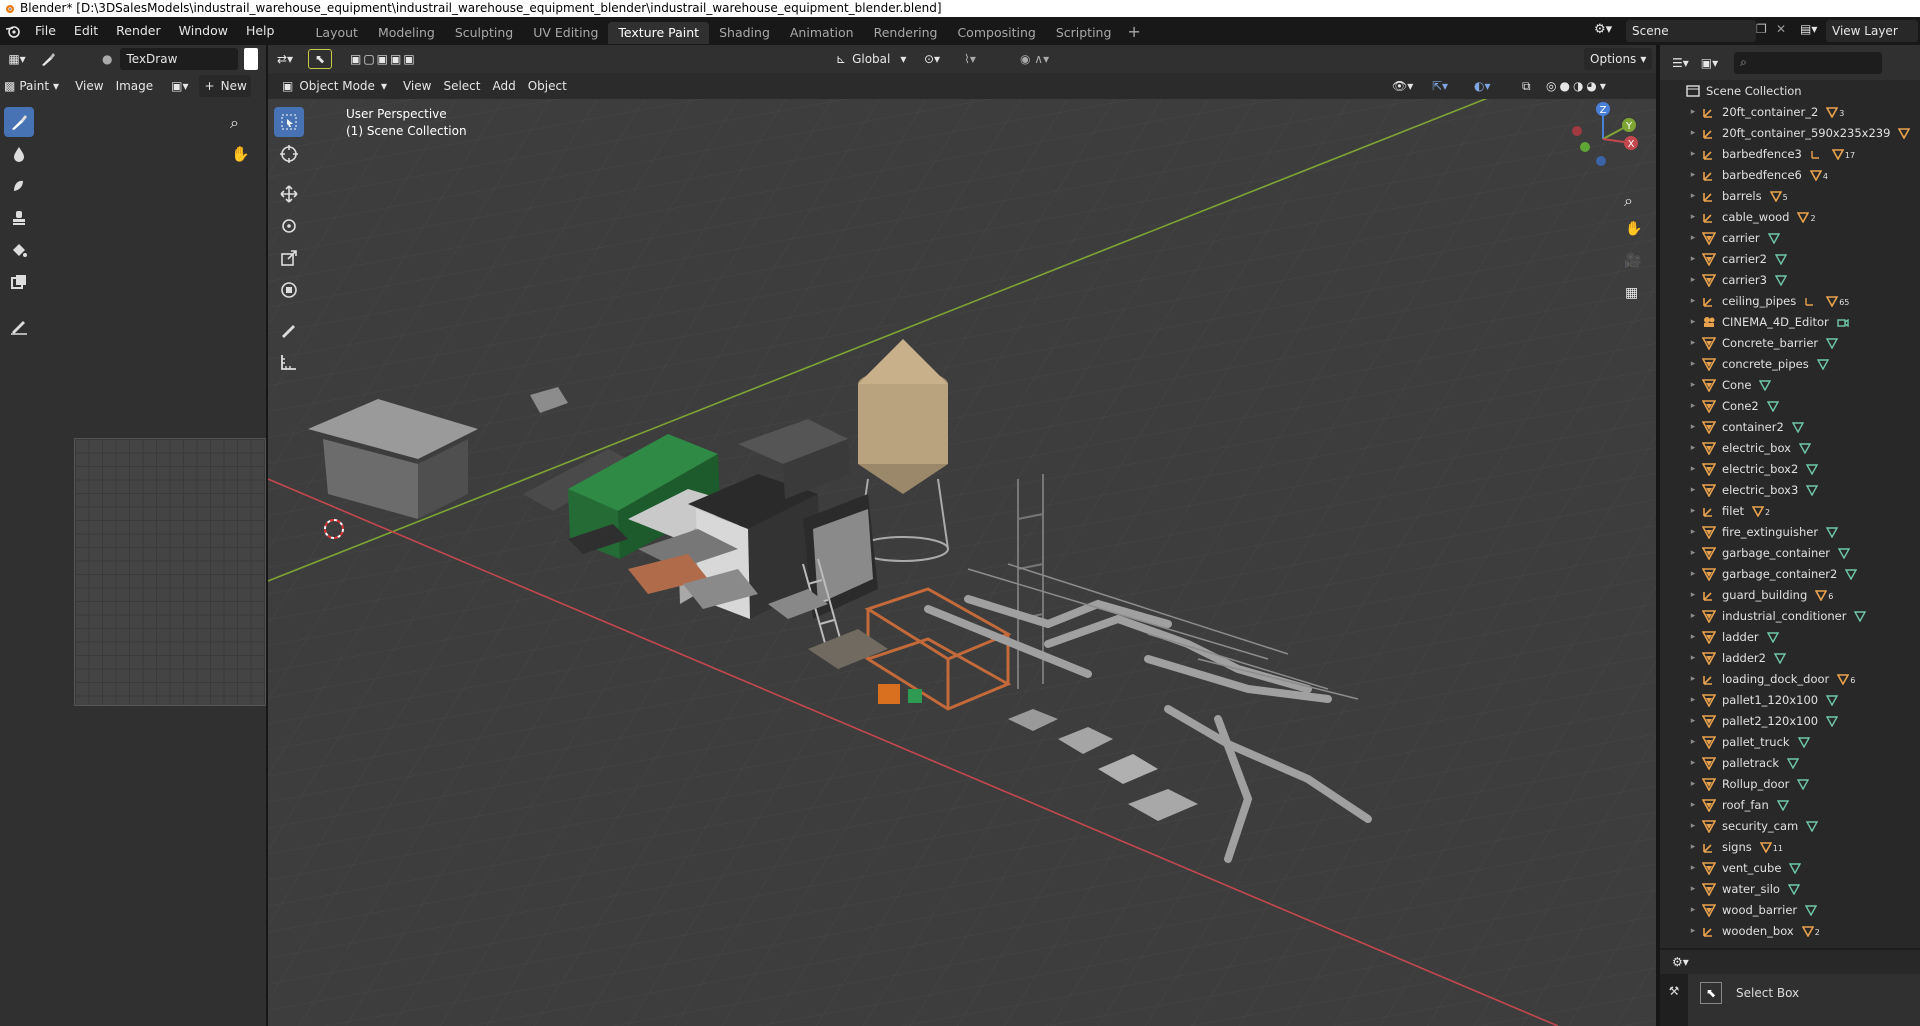 The height and width of the screenshot is (1026, 1920). Describe the element at coordinates (1440, 86) in the screenshot. I see `gizmo-toggle-icon: ⇱▾` at that location.